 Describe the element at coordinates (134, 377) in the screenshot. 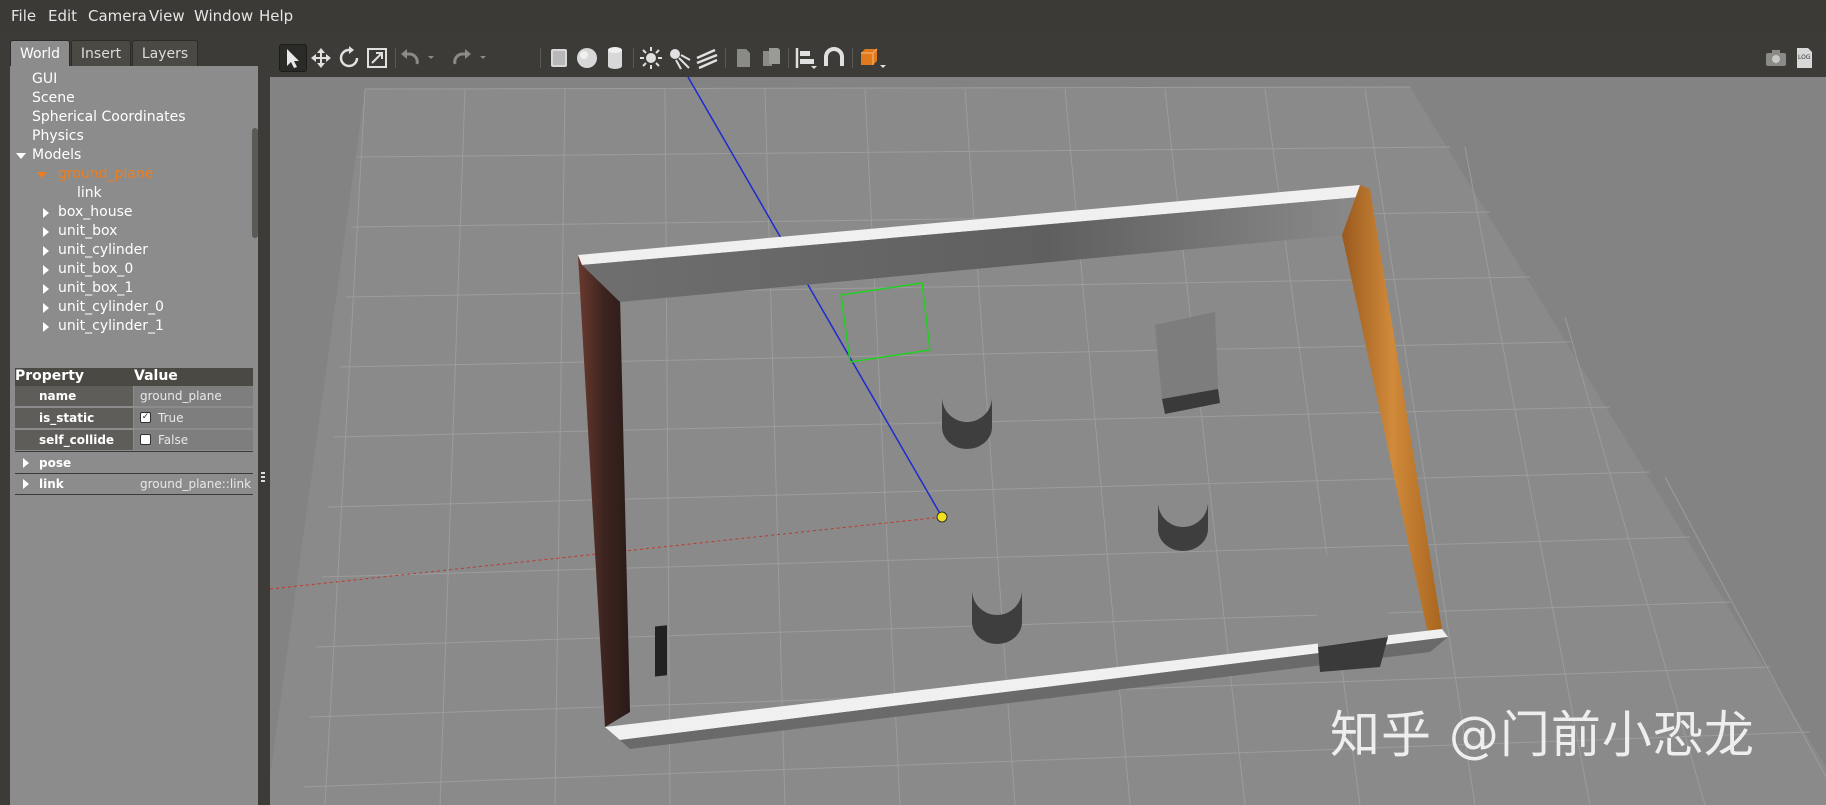

I see `property-header: Property Value` at that location.